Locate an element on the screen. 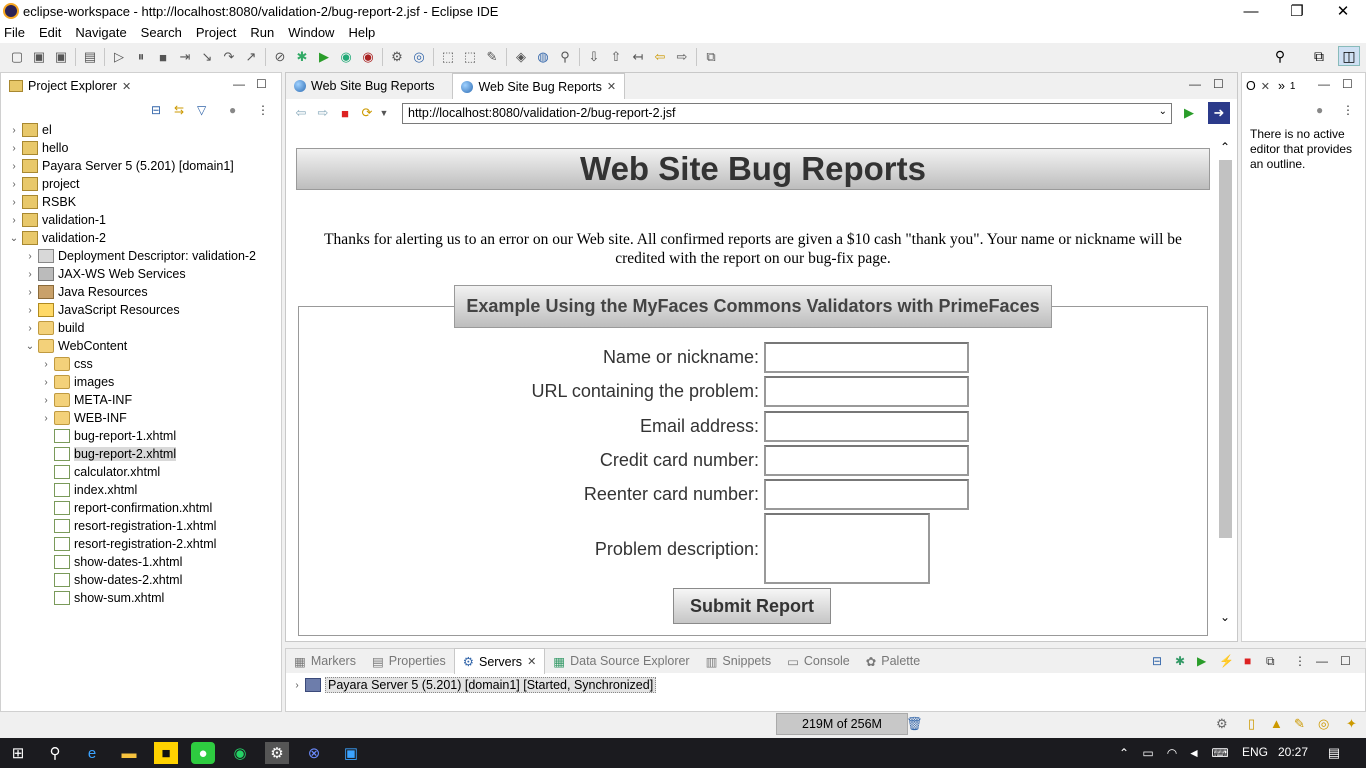  submit-button: Submit Report is located at coordinates (752, 606).